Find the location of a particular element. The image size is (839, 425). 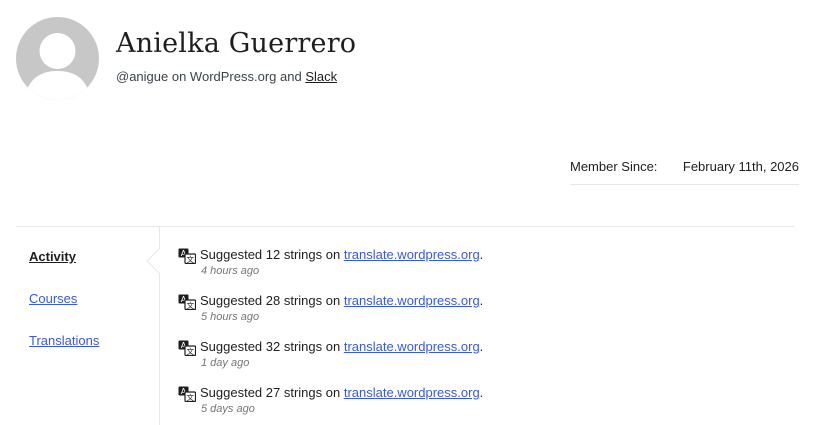

slack-link: Slack is located at coordinates (321, 76).